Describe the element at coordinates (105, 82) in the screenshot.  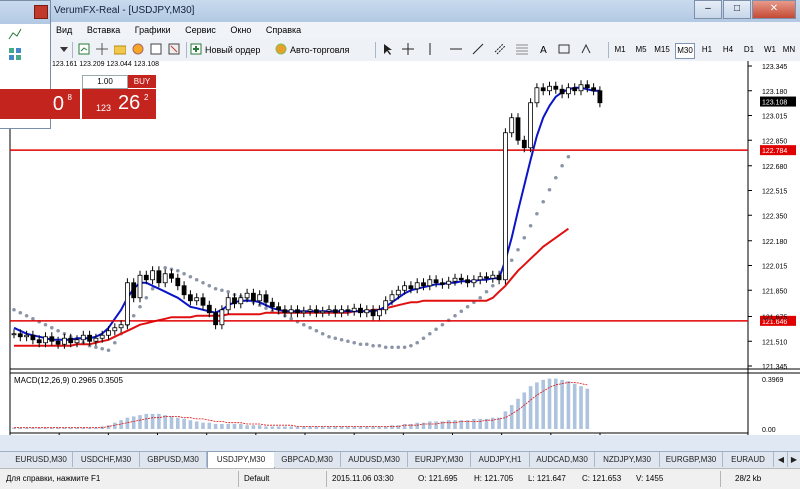
I see `lot-size-input: 1.00` at that location.